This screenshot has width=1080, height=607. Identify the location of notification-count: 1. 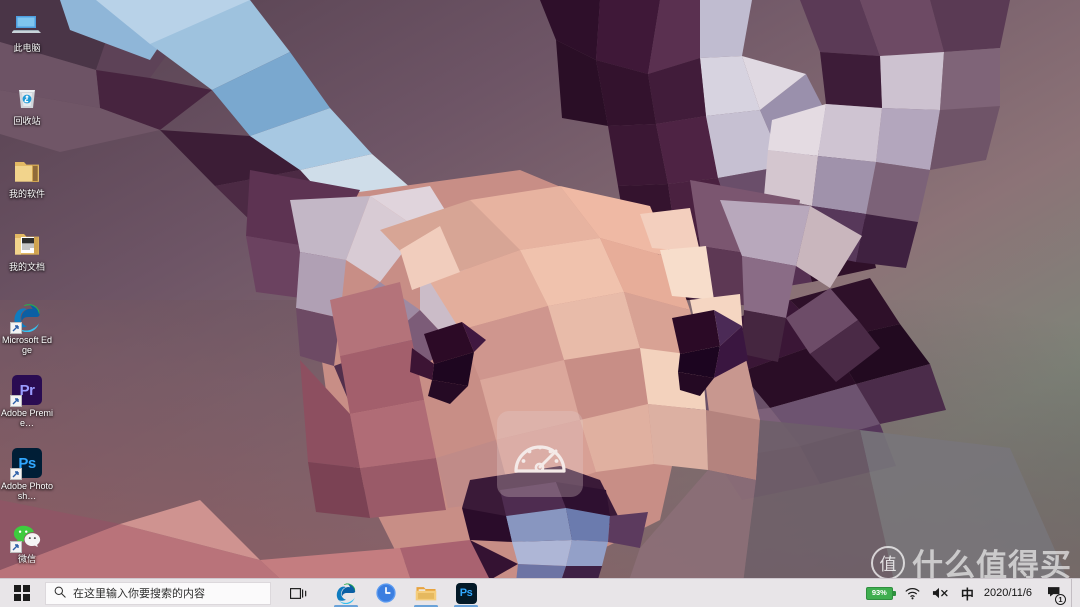
(1060, 599).